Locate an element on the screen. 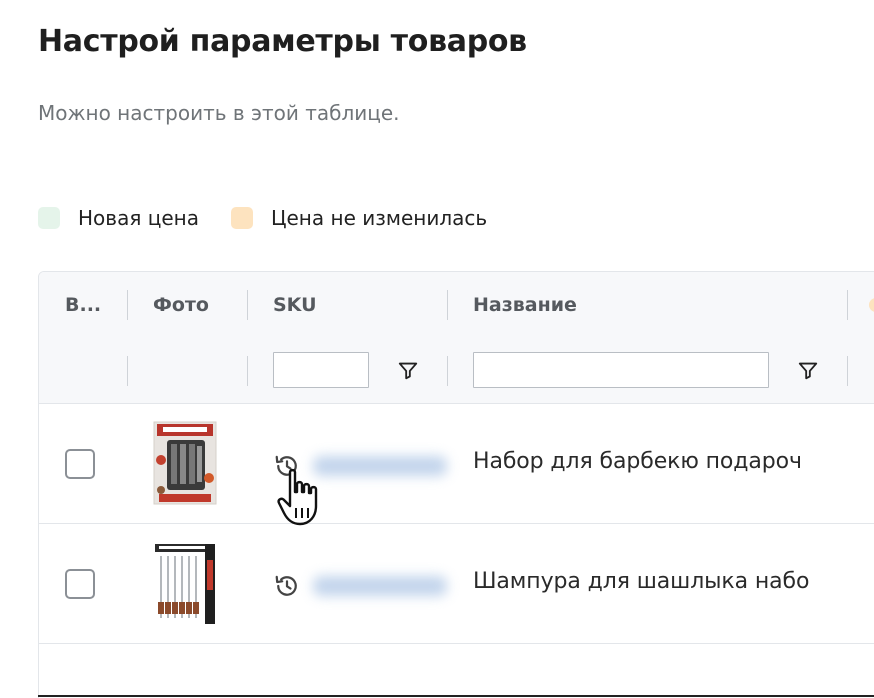 This screenshot has width=874, height=698. column-header-partial is located at coordinates (871, 305).